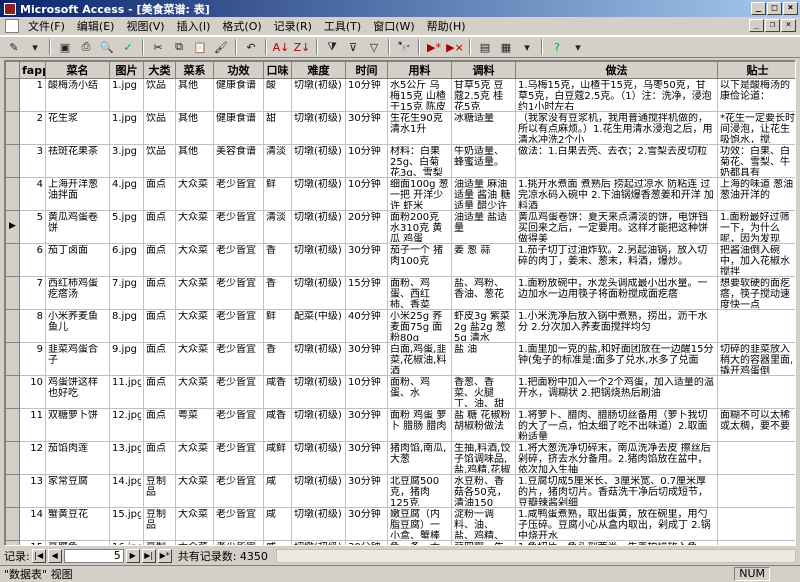  I want to click on table-cell: 5, so click(32, 227).